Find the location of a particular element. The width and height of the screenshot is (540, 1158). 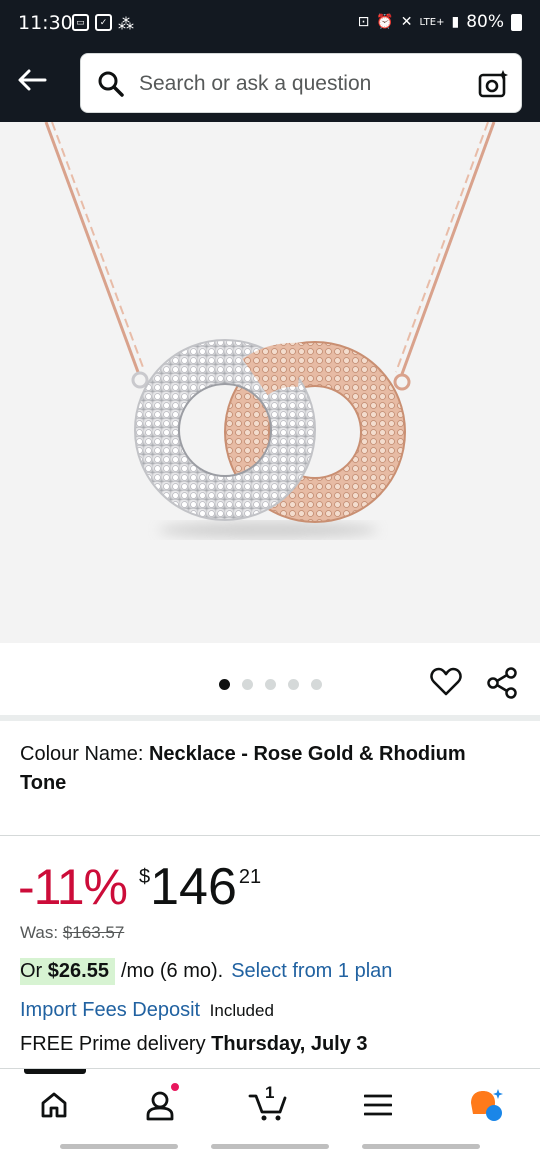

colour-label: Colour Name: is located at coordinates (82, 754).